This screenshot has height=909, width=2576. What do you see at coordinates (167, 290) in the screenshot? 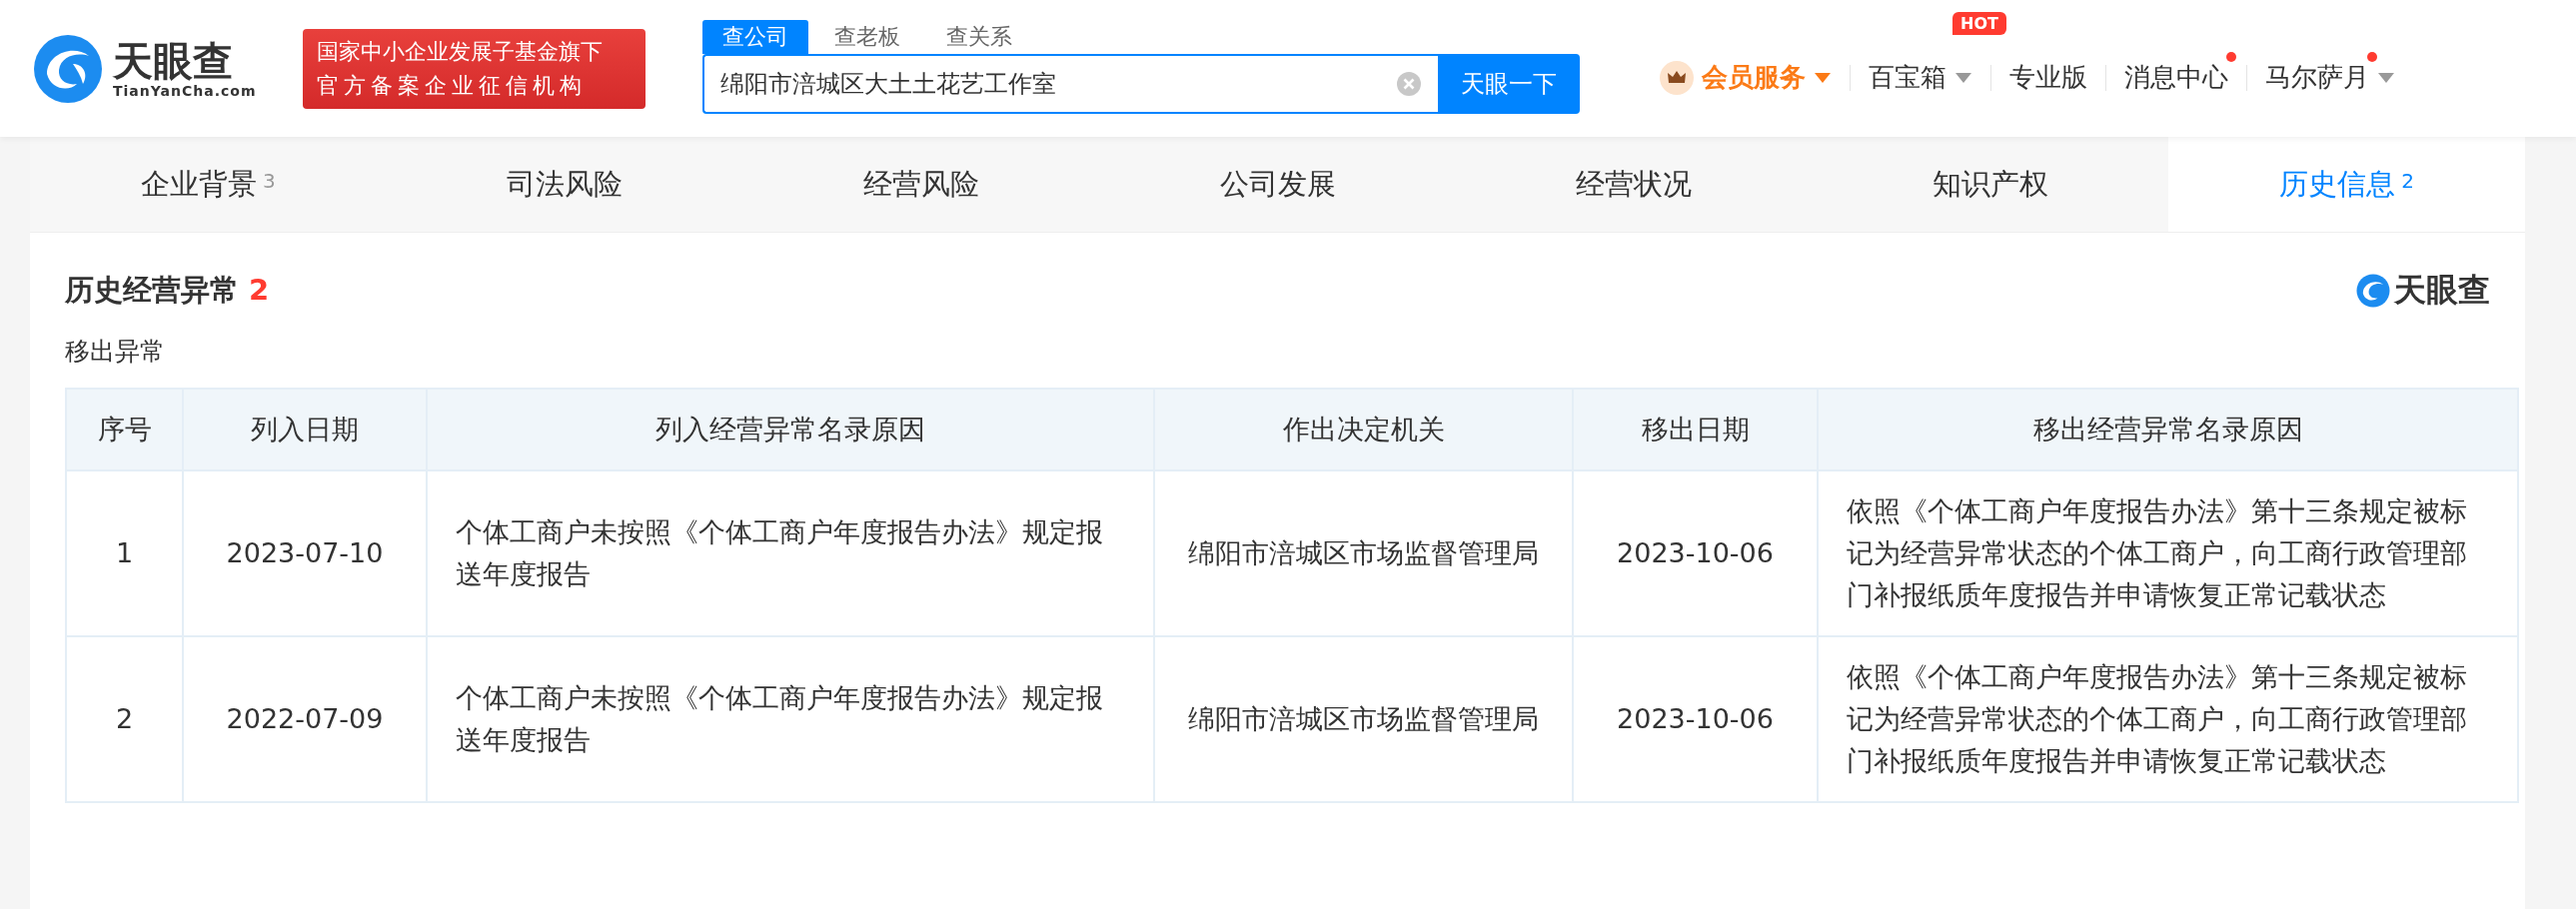
I see `section-title: 历史经营异常 2` at bounding box center [167, 290].